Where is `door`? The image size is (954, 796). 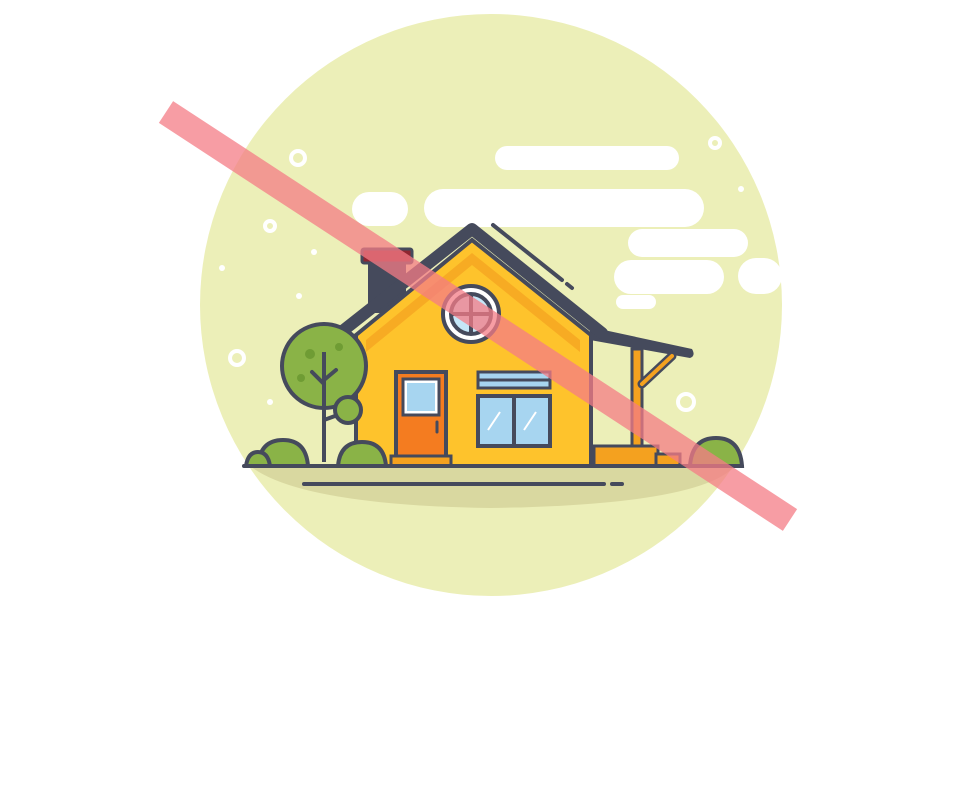 door is located at coordinates (421, 419).